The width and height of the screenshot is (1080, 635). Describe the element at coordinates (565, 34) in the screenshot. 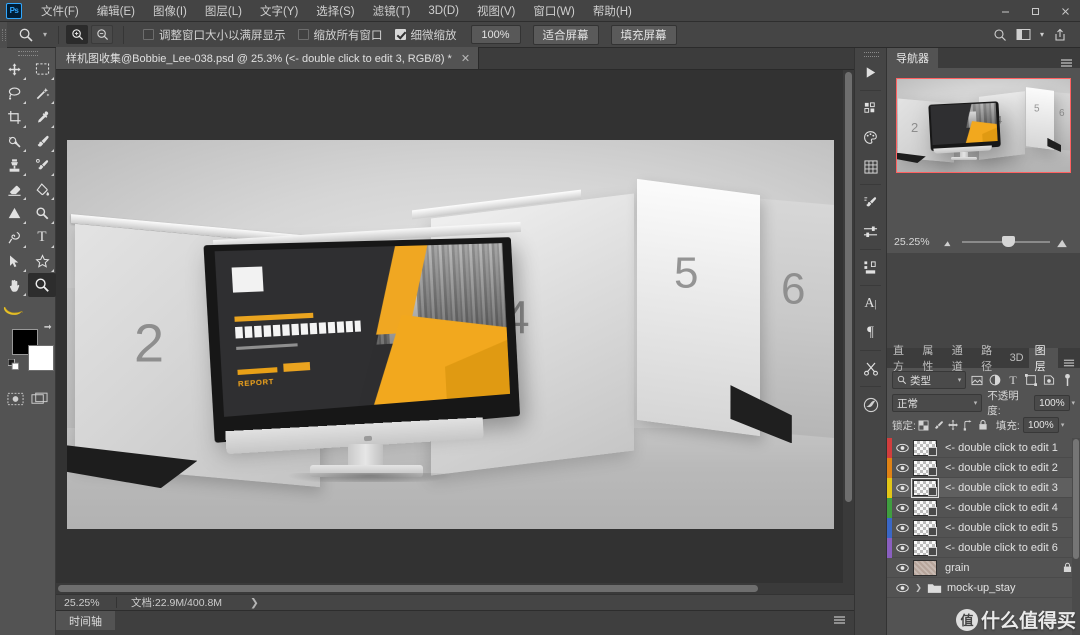

I see `fit-screen-button: 适合屏幕` at that location.